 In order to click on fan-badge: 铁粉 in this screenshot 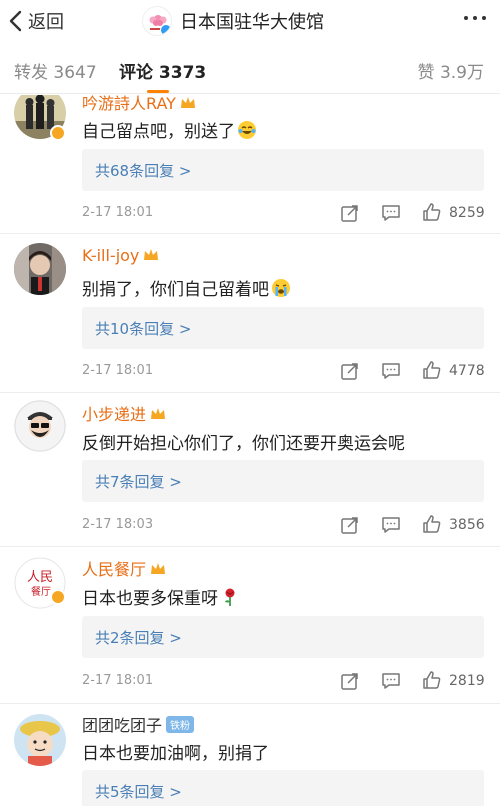, I will do `click(180, 724)`.